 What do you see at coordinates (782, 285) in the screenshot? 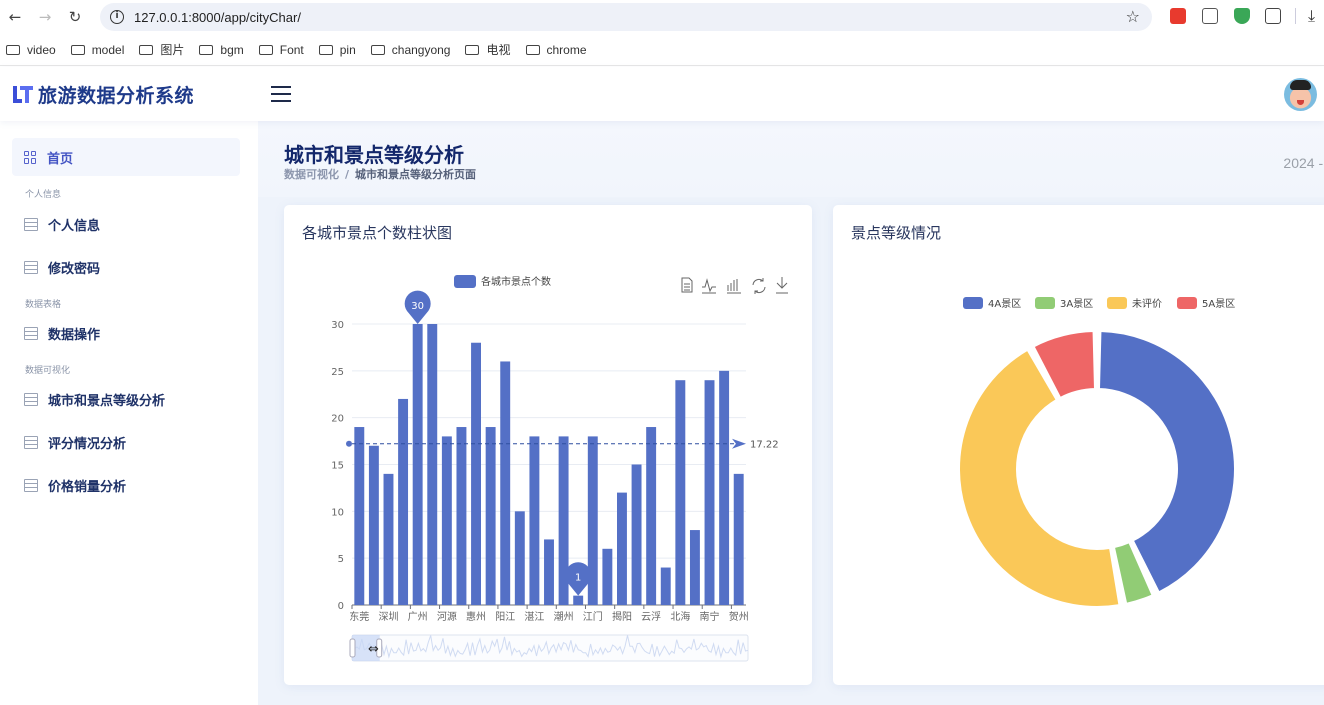
I see `save-image-icon` at bounding box center [782, 285].